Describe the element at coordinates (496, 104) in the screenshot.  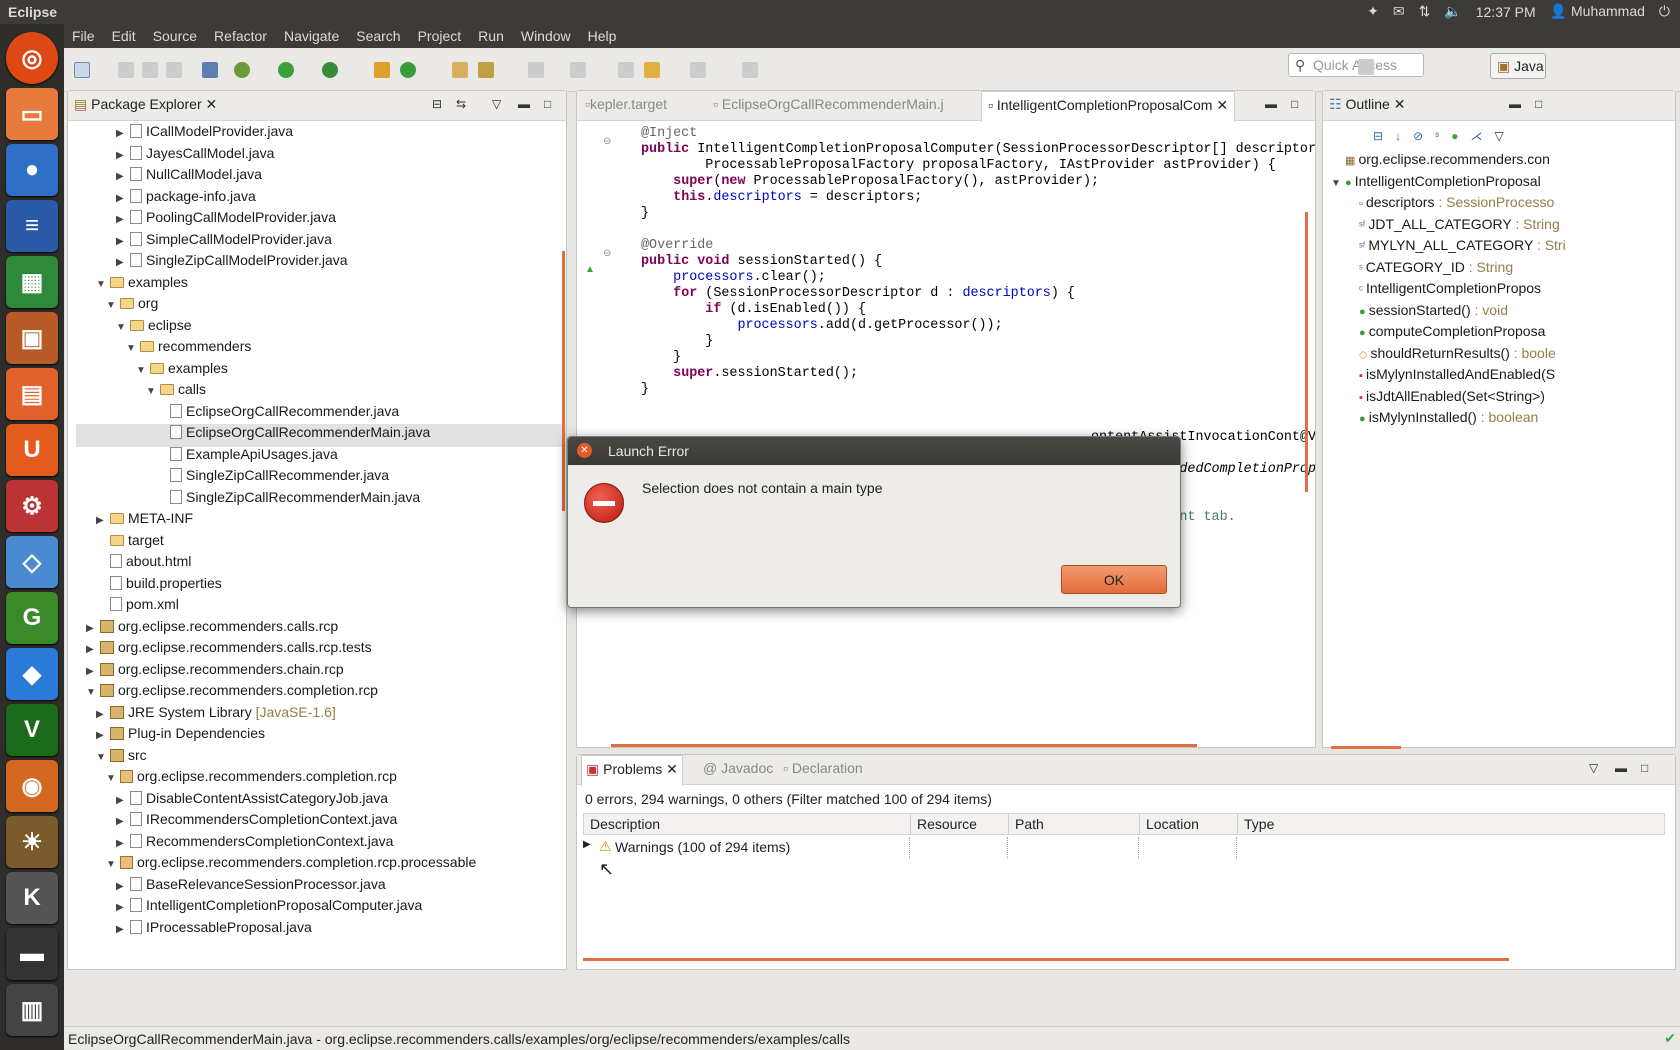
I see `view-menu-icon: ▽` at that location.